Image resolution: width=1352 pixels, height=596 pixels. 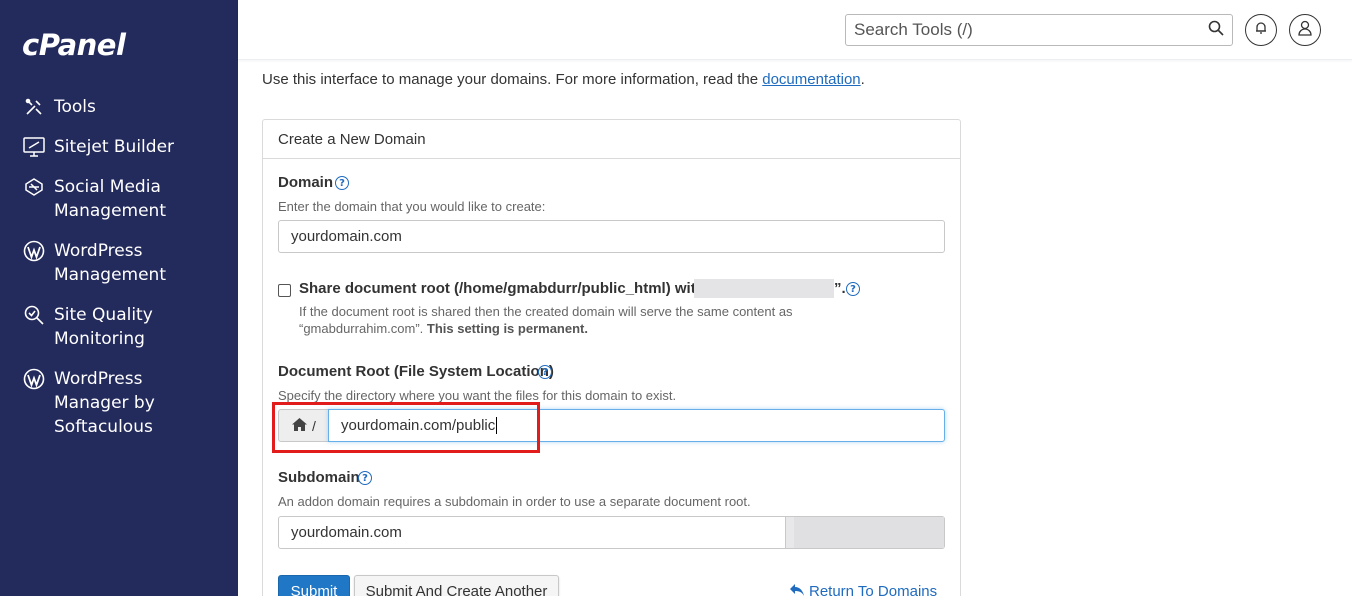 I want to click on top-bar, so click(x=795, y=30).